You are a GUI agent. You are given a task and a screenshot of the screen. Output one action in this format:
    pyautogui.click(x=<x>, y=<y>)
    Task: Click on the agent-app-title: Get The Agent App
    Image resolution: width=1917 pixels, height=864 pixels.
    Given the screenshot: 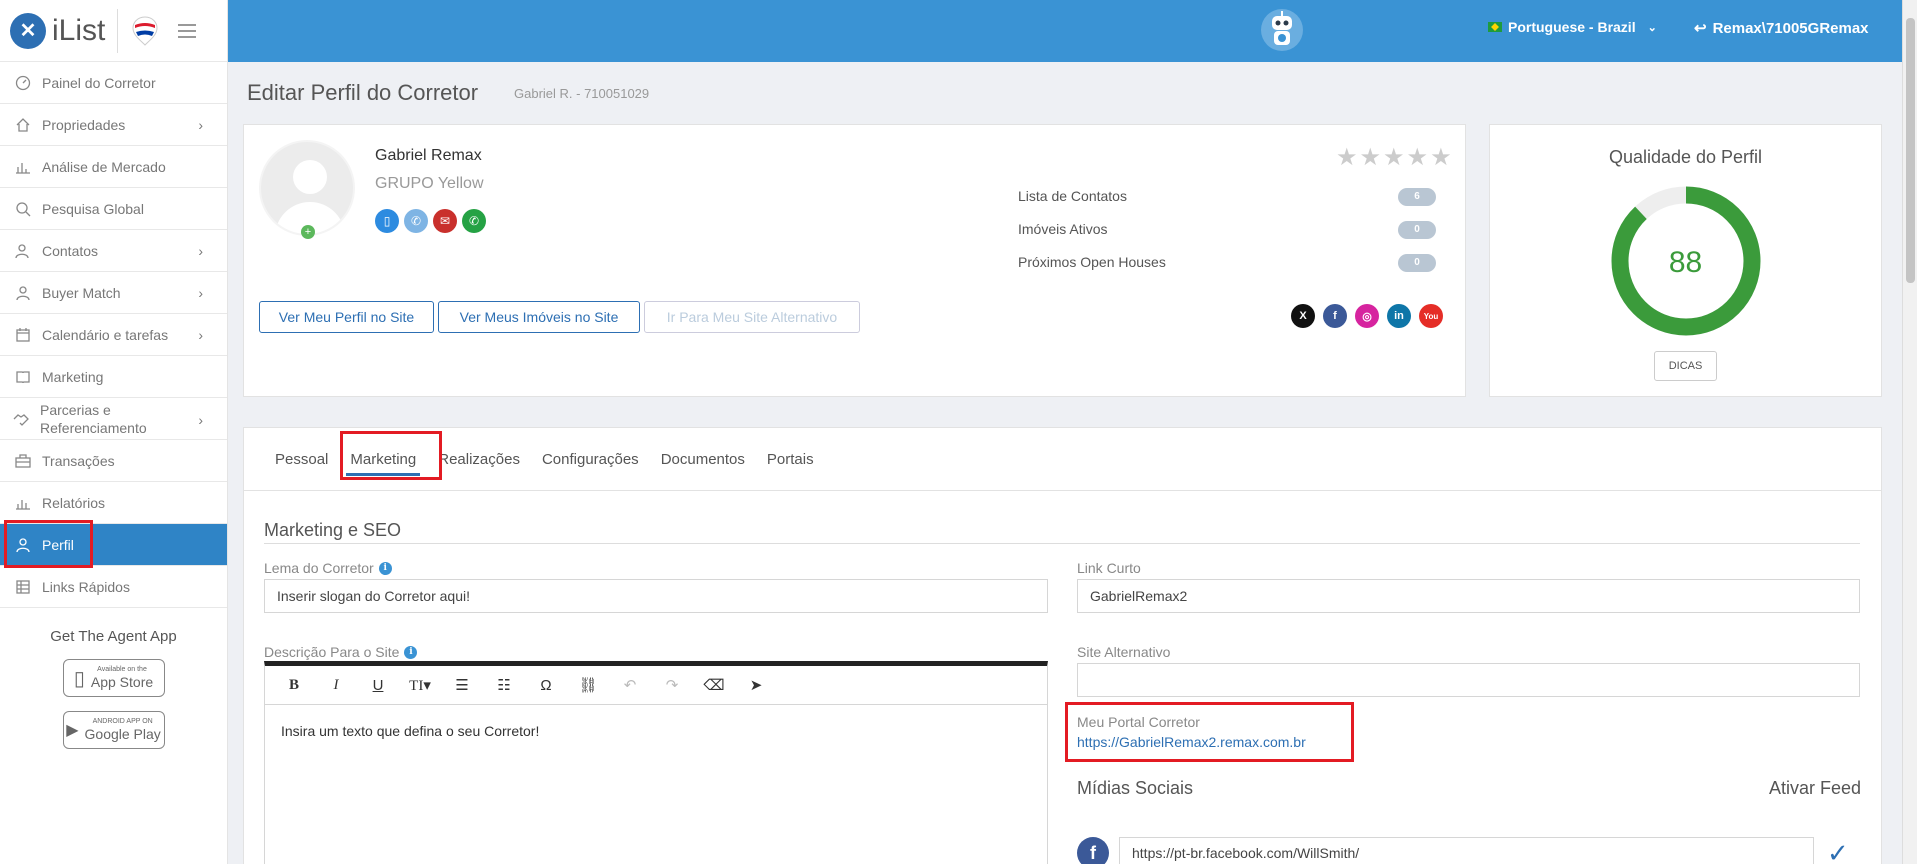 What is the action you would take?
    pyautogui.click(x=113, y=636)
    